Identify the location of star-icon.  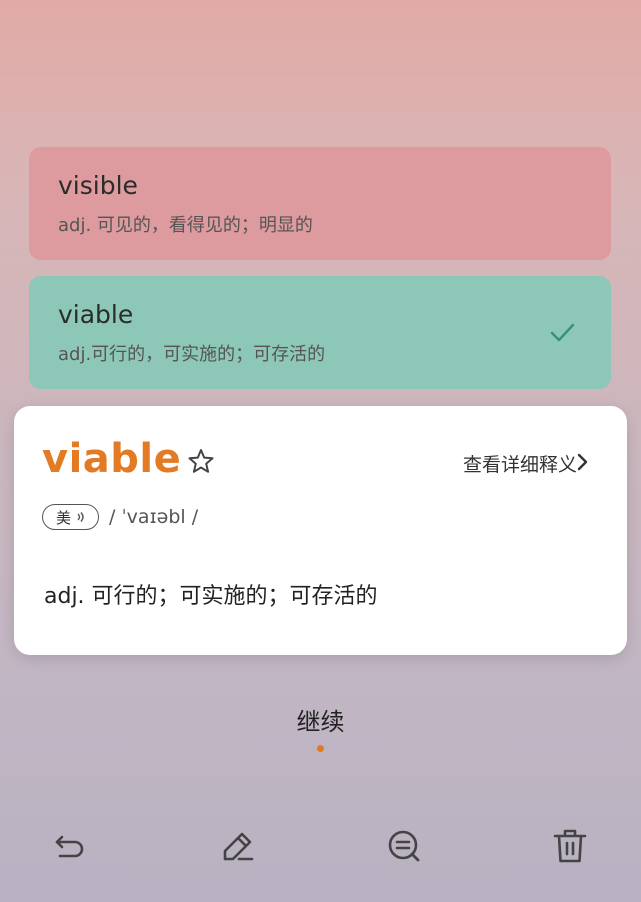
(201, 461).